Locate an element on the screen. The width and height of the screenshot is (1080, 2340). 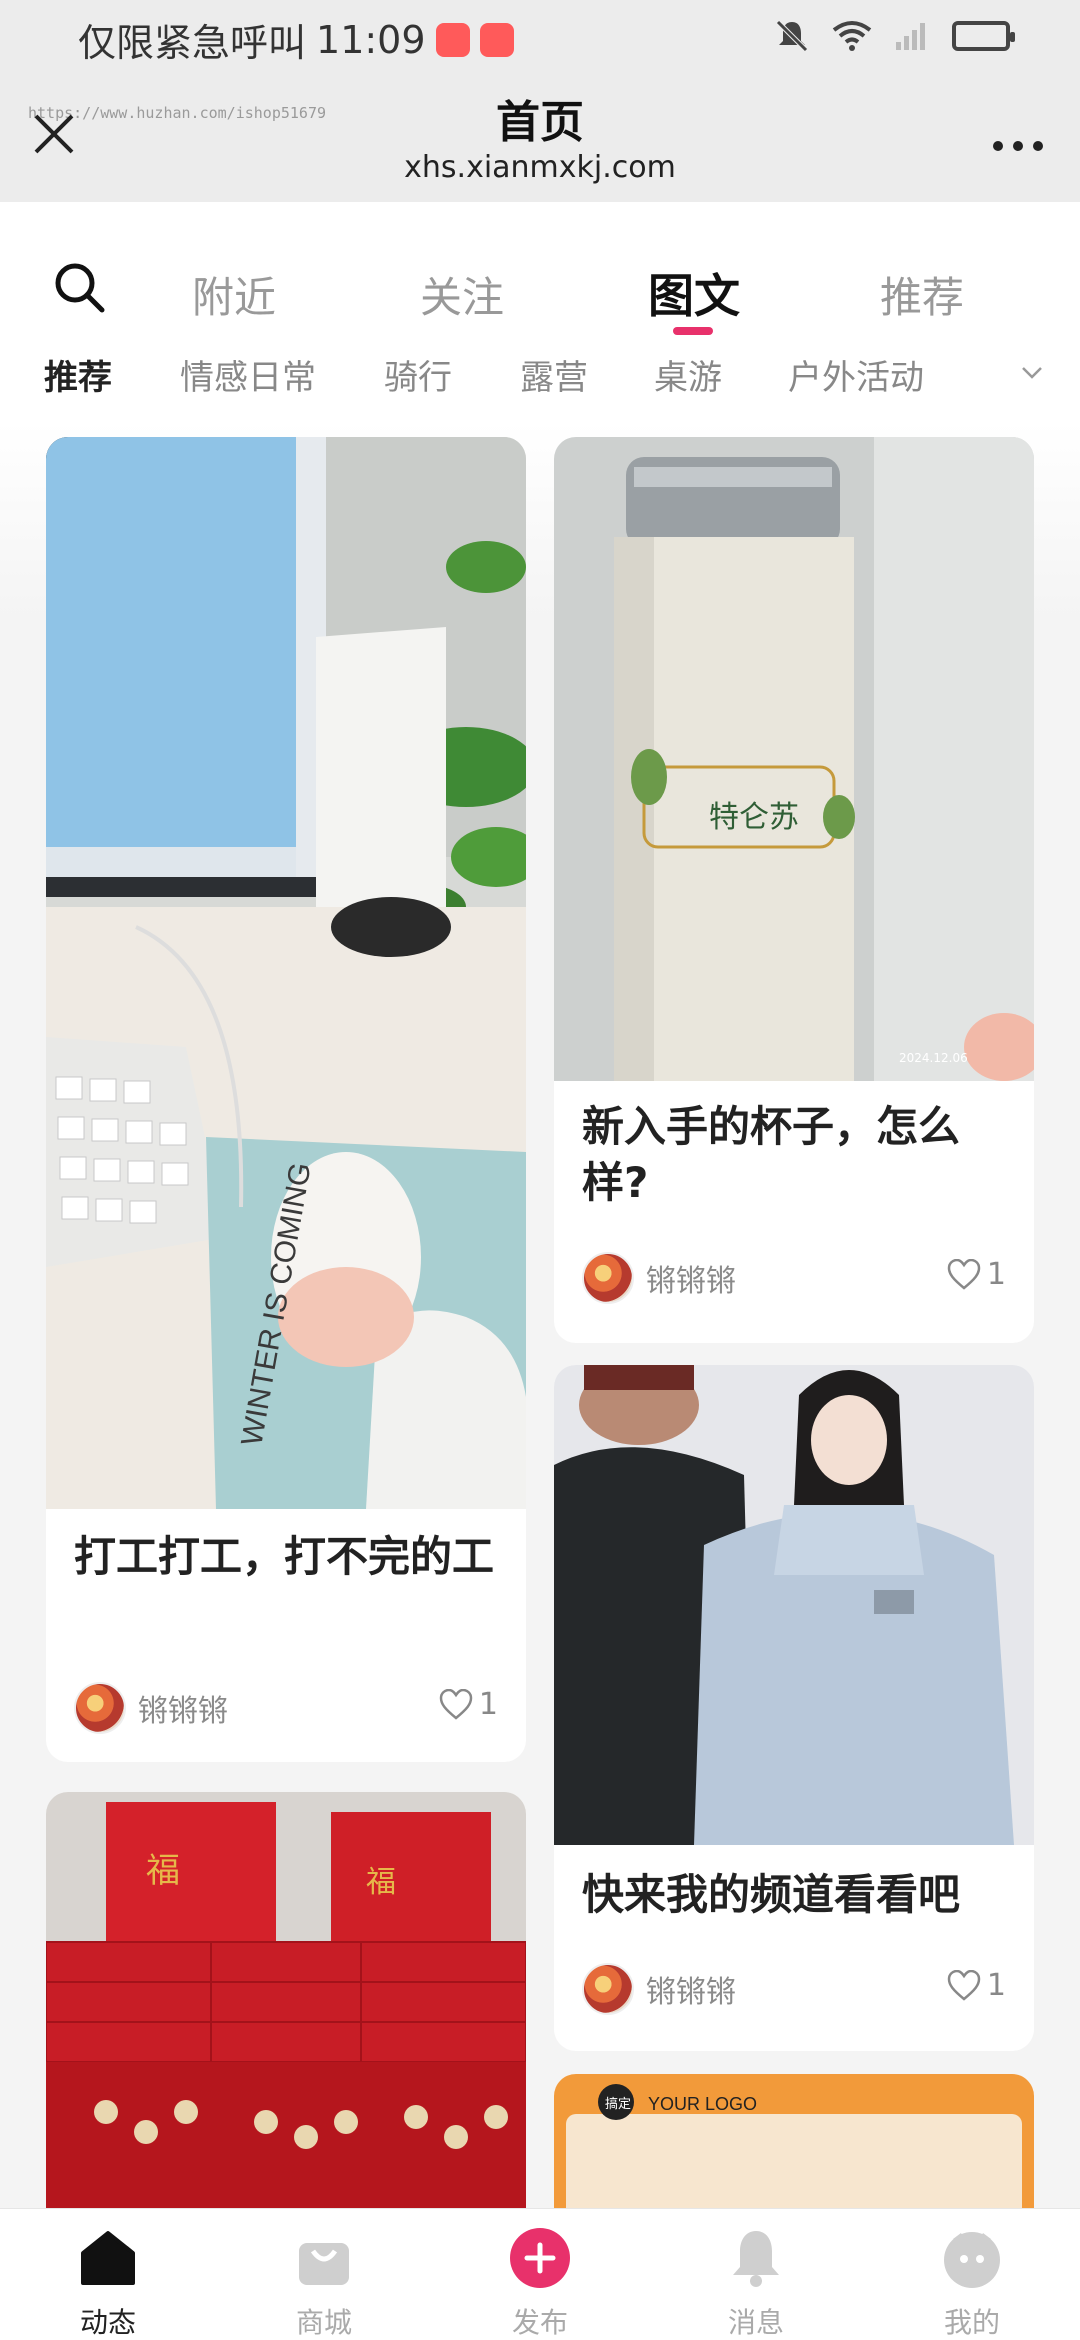
note-card: 福 福 is located at coordinates (286, 2000).